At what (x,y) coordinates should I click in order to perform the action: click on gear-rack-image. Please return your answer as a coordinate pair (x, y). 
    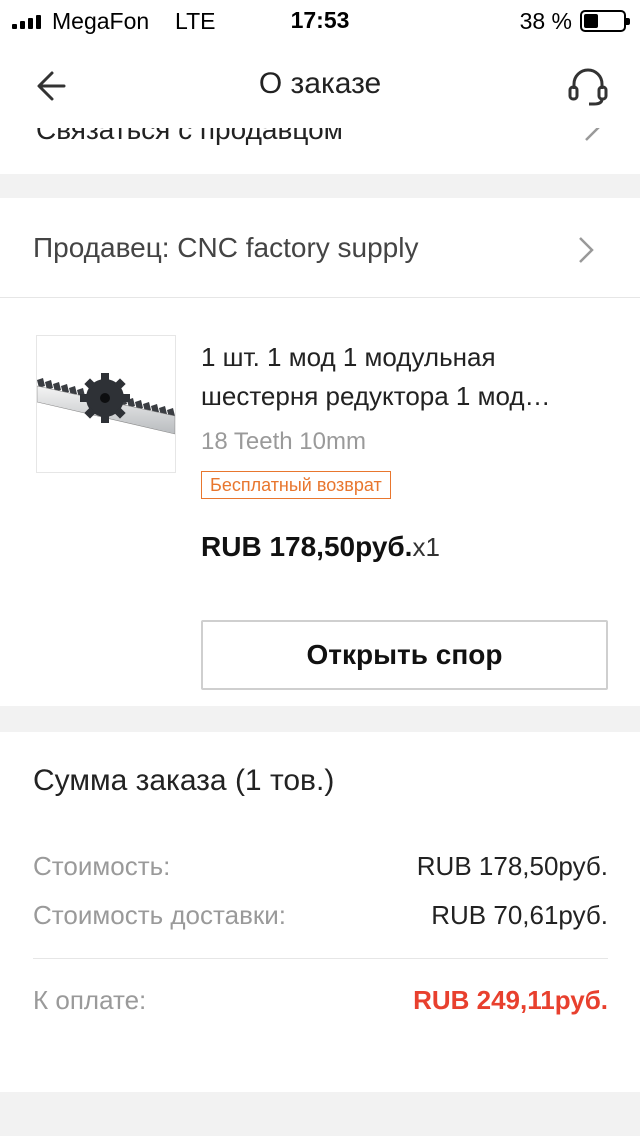
    Looking at the image, I should click on (106, 404).